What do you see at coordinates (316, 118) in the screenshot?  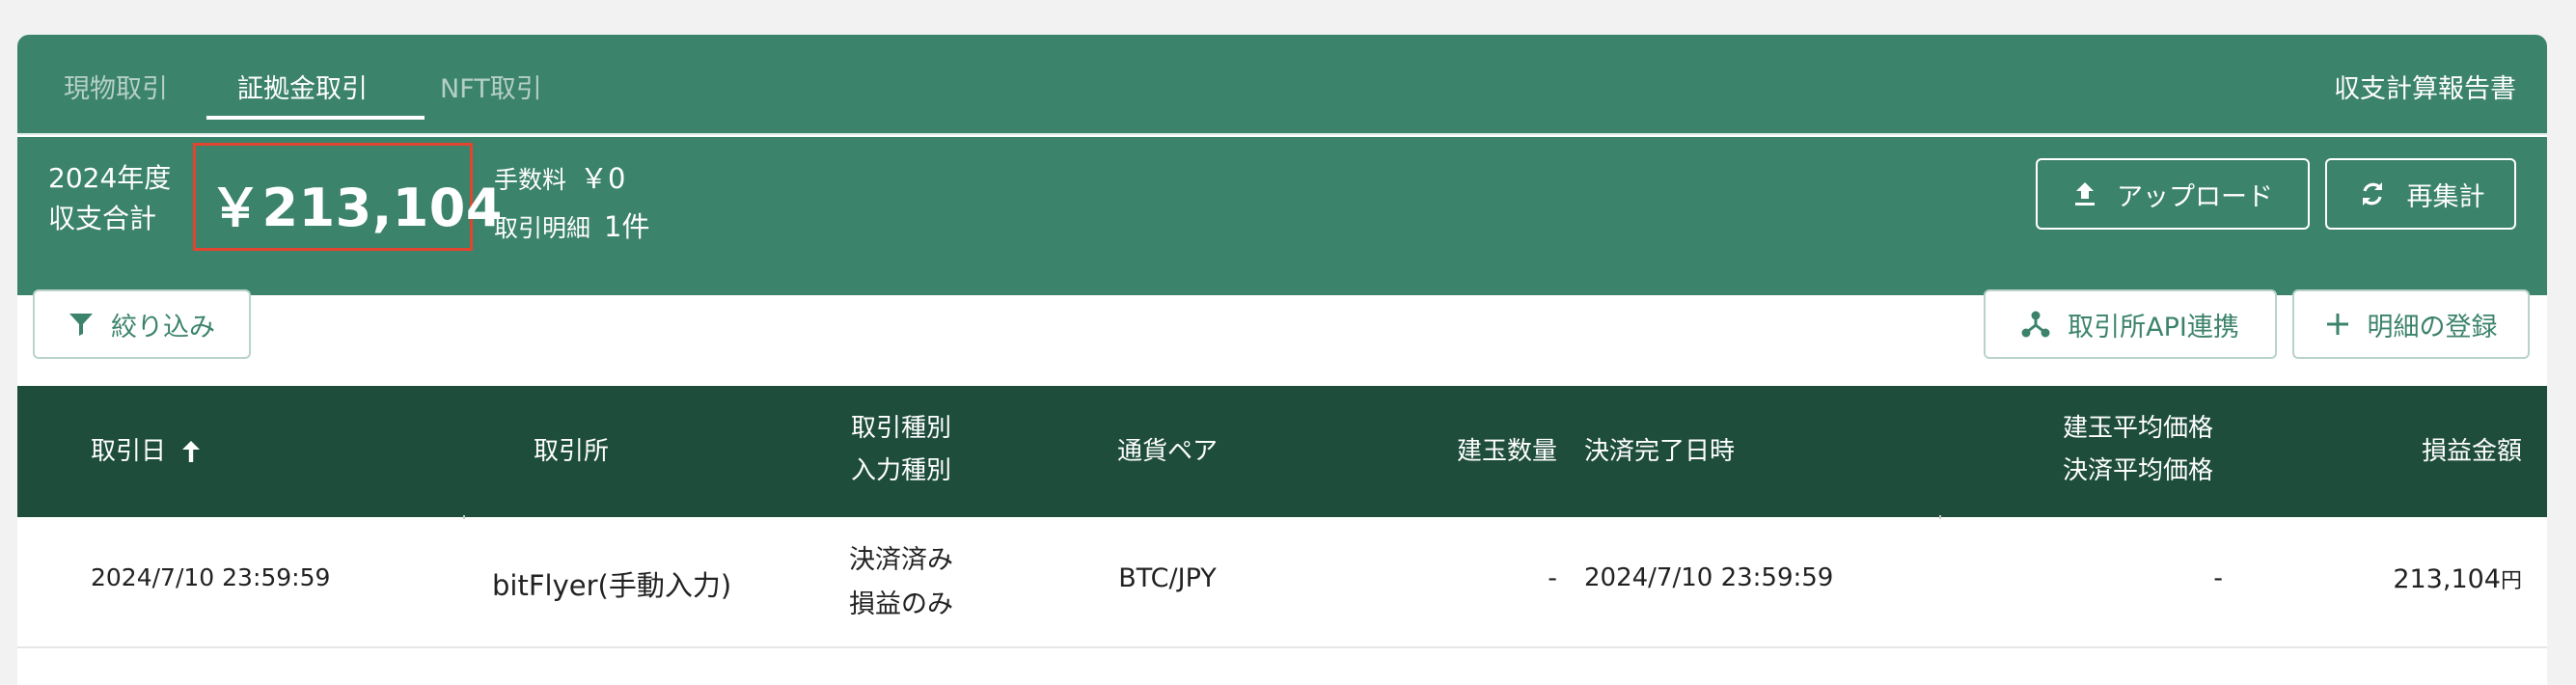 I see `active-tab-indicator` at bounding box center [316, 118].